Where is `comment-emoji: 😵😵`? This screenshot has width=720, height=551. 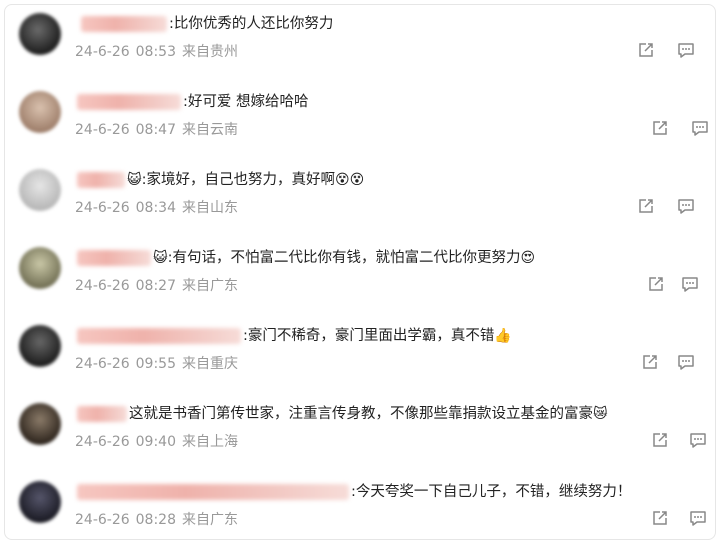 comment-emoji: 😵😵 is located at coordinates (350, 180).